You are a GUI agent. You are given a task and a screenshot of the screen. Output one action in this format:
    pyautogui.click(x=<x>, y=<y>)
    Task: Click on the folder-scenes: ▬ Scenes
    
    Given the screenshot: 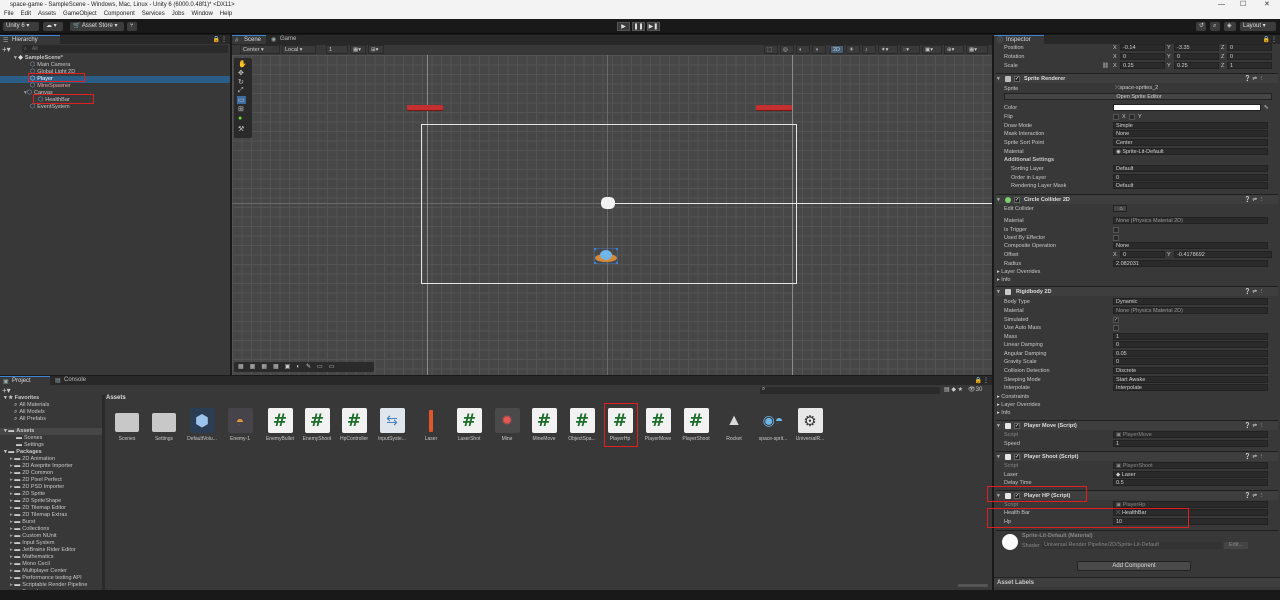 What is the action you would take?
    pyautogui.click(x=51, y=438)
    